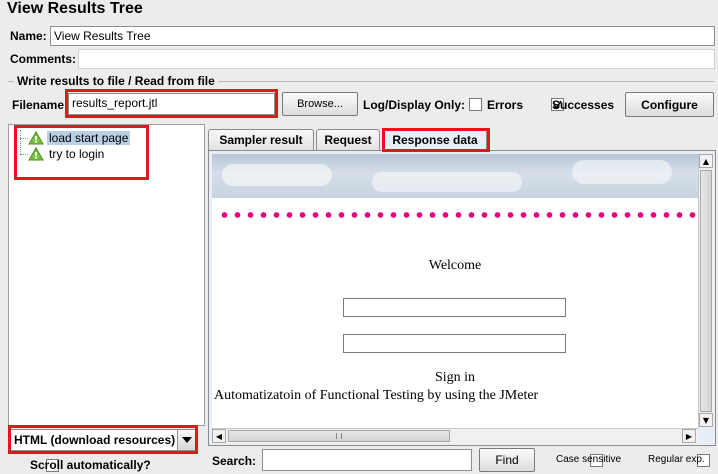 The image size is (718, 474). What do you see at coordinates (583, 105) in the screenshot?
I see `successes-label: Successes` at bounding box center [583, 105].